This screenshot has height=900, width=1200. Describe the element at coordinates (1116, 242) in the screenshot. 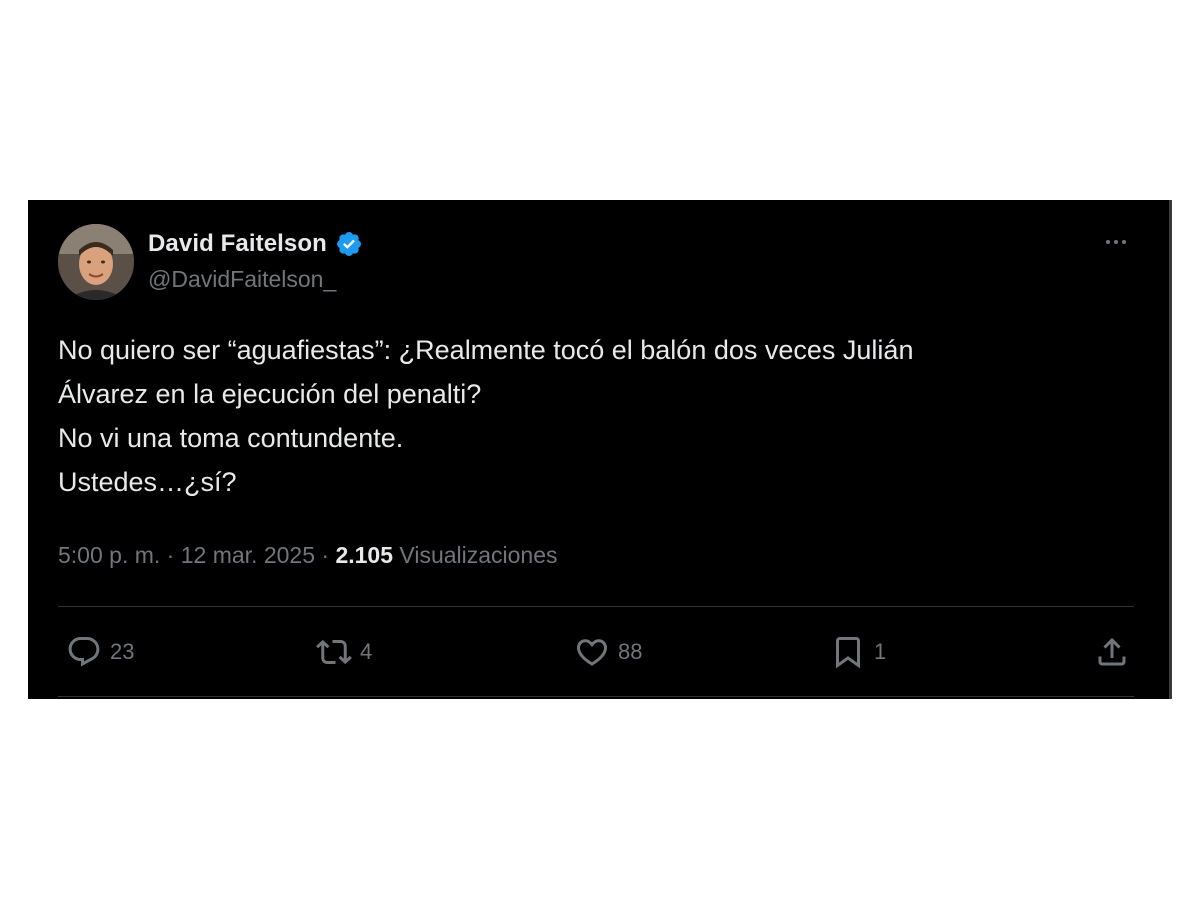

I see `more-options-icon` at that location.